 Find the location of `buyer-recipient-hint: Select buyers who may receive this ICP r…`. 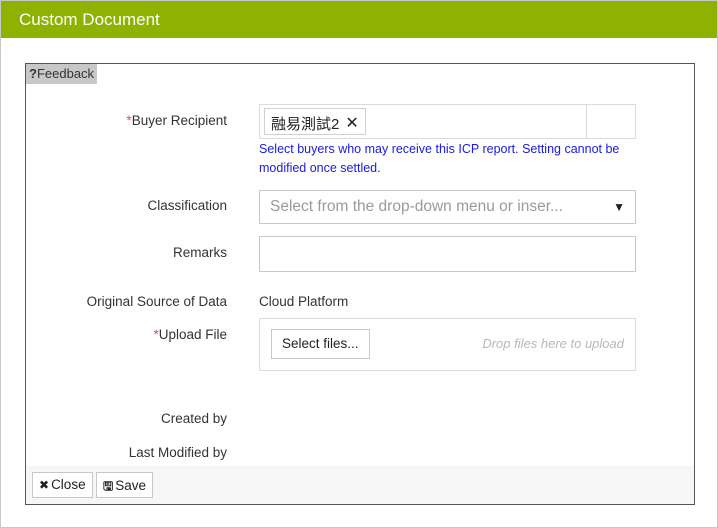

buyer-recipient-hint: Select buyers who may receive this ICP r… is located at coordinates (439, 158).